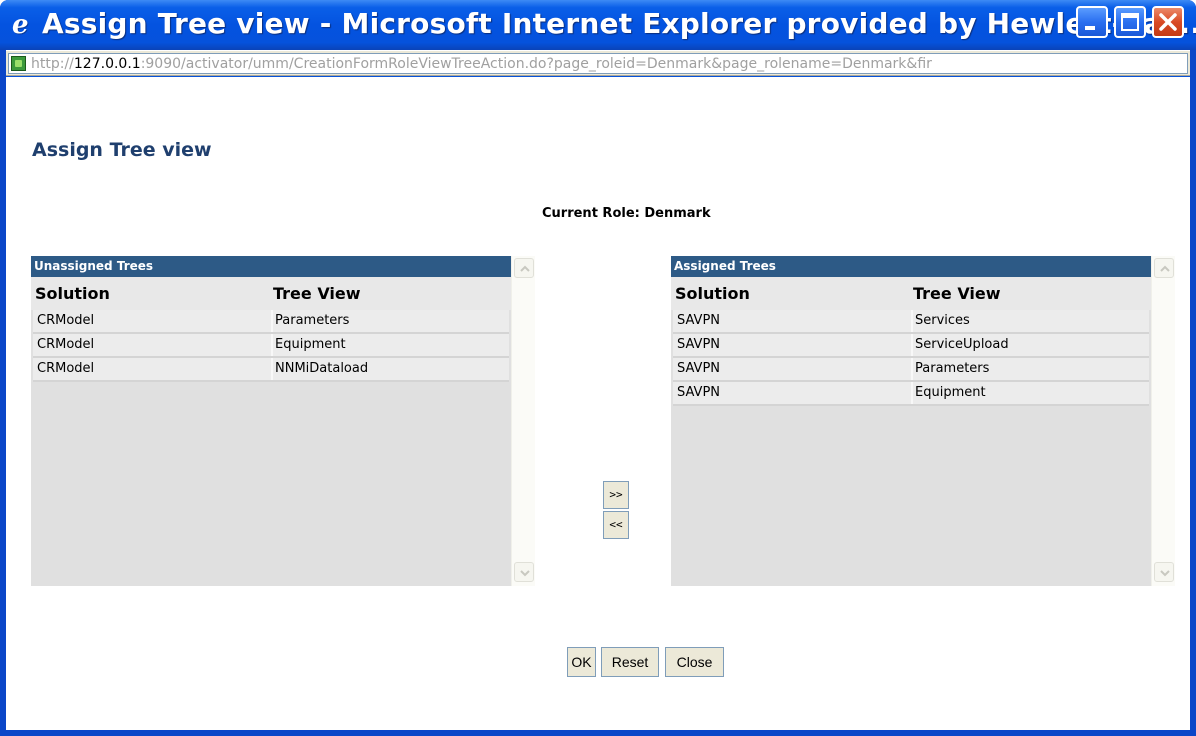 This screenshot has height=736, width=1196. I want to click on page-icon, so click(18, 63).